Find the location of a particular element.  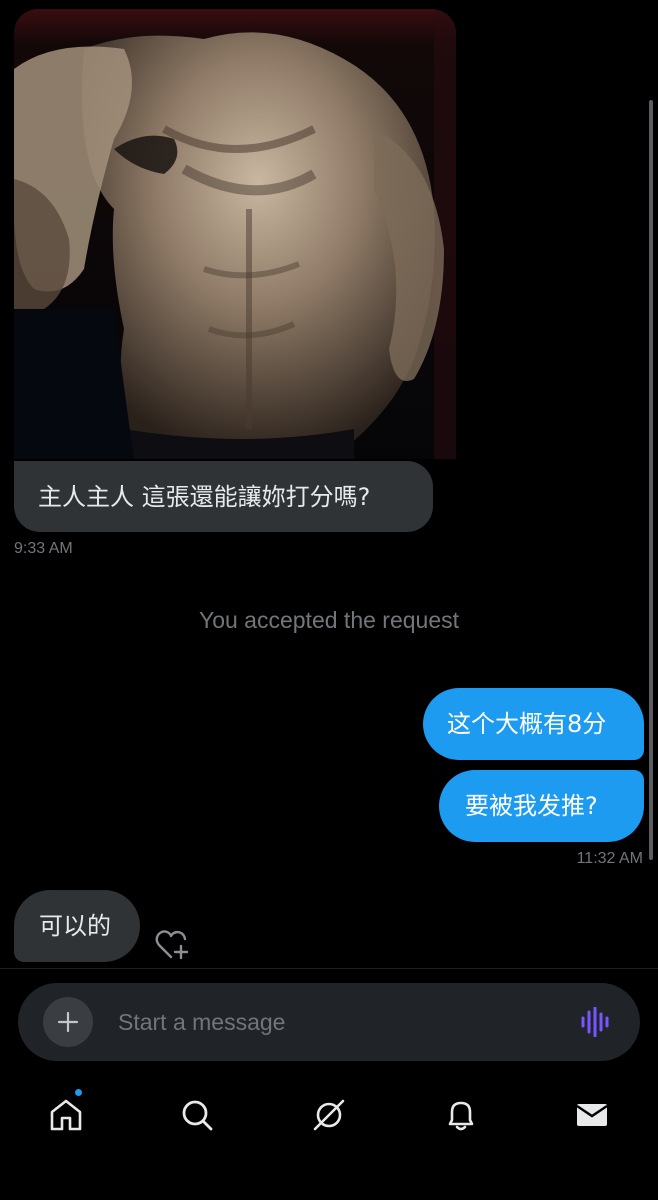

message-bubble-incoming: 可以的 is located at coordinates (77, 926).